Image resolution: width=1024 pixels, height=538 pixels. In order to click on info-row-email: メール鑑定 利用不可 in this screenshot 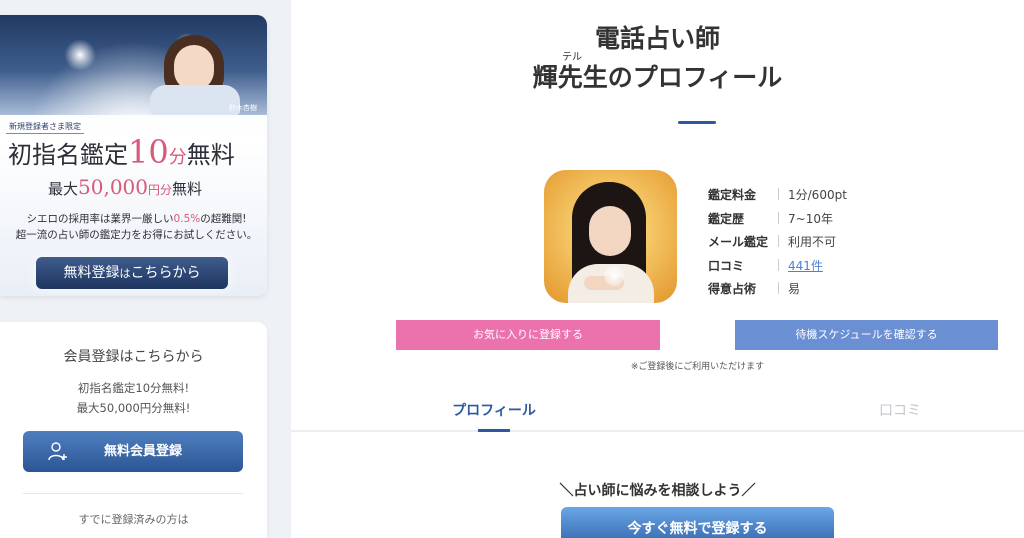, I will do `click(777, 245)`.